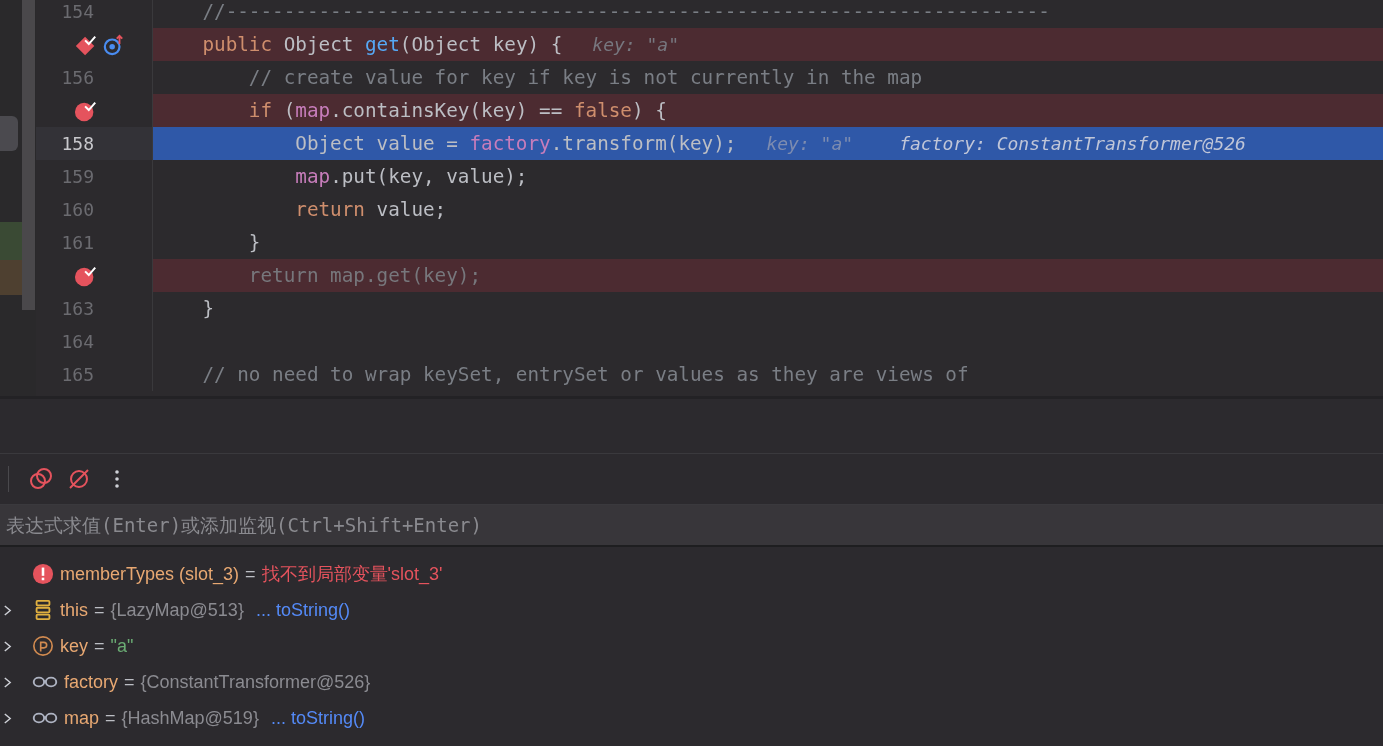  I want to click on line-number: 163, so click(77, 308).